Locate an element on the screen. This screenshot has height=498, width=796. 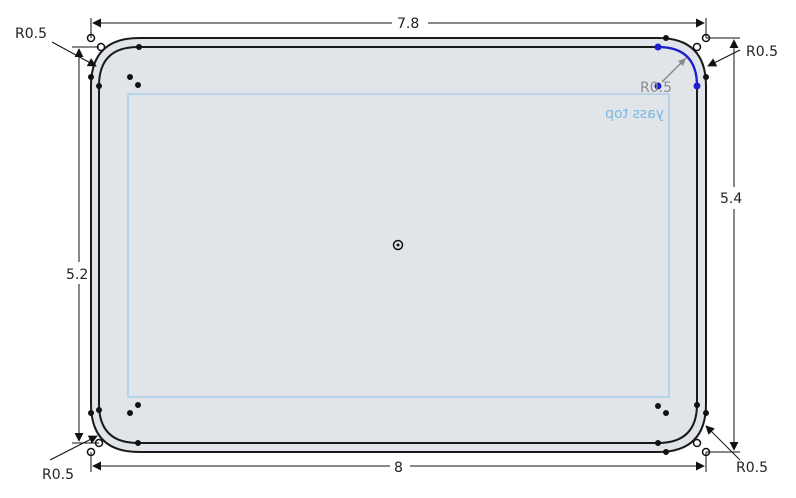
arc-start-point is located at coordinates (658, 47).